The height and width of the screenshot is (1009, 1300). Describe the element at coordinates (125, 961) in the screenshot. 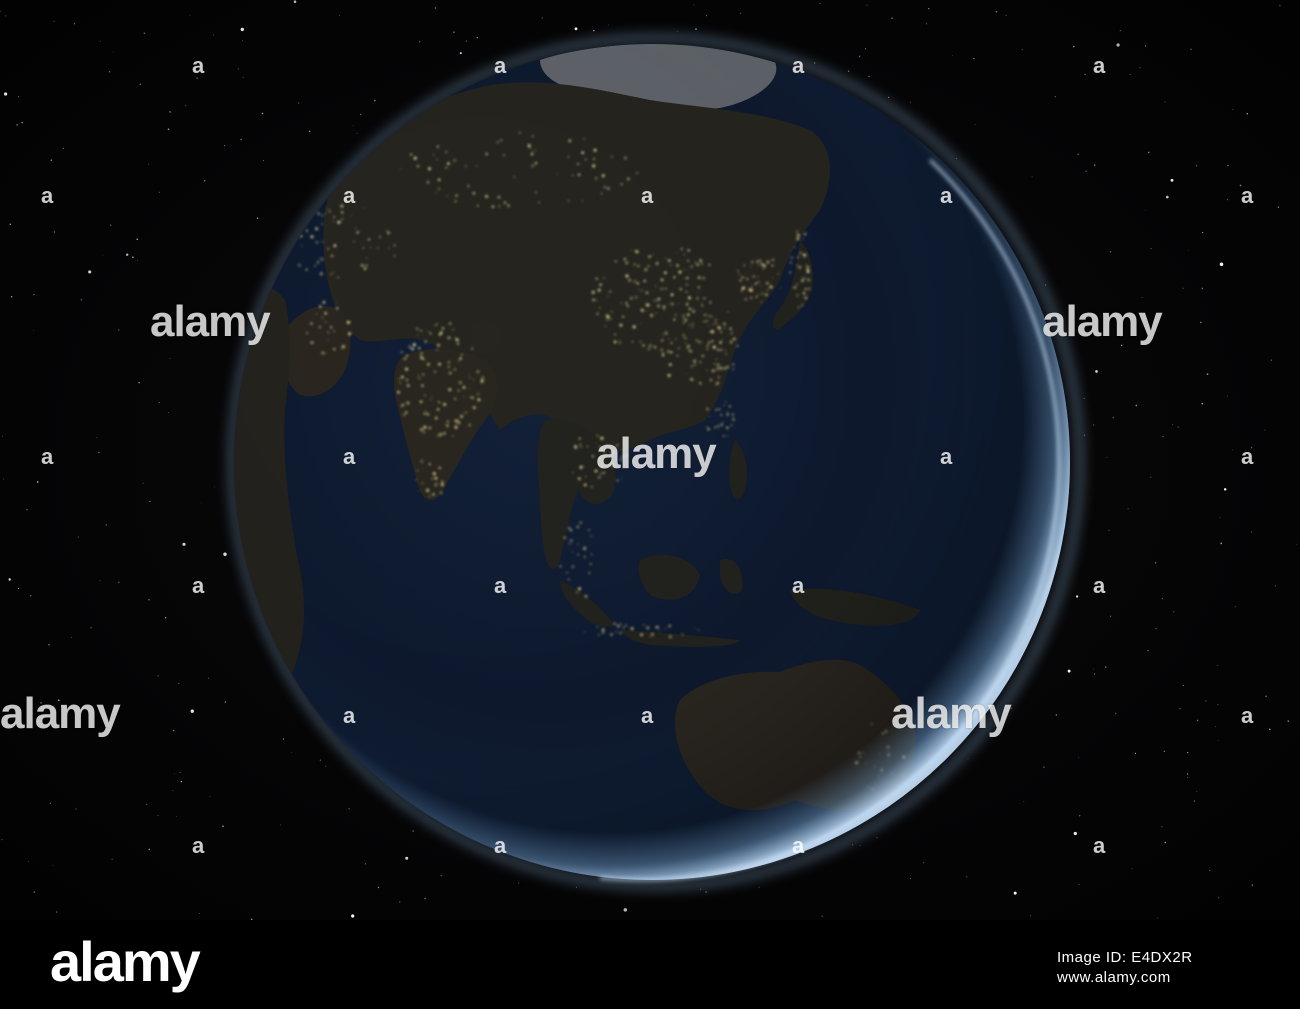

I see `brand-logo: alamy` at that location.